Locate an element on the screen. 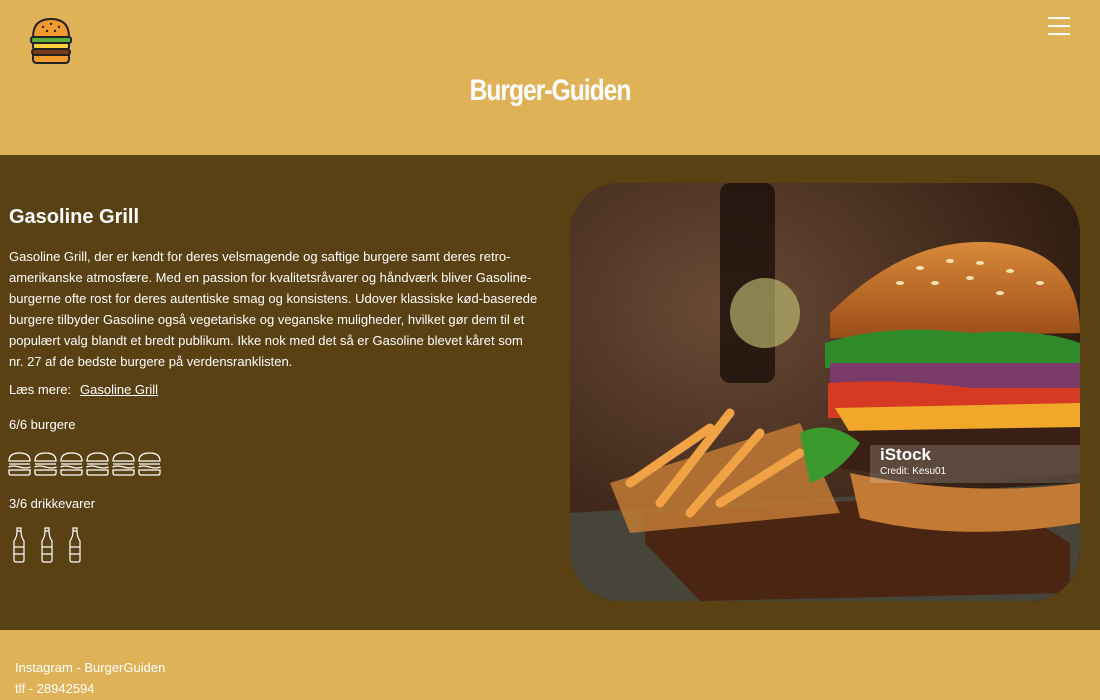 This screenshot has height=700, width=1100. burger-rating-text: 6/6 burgere is located at coordinates (42, 424).